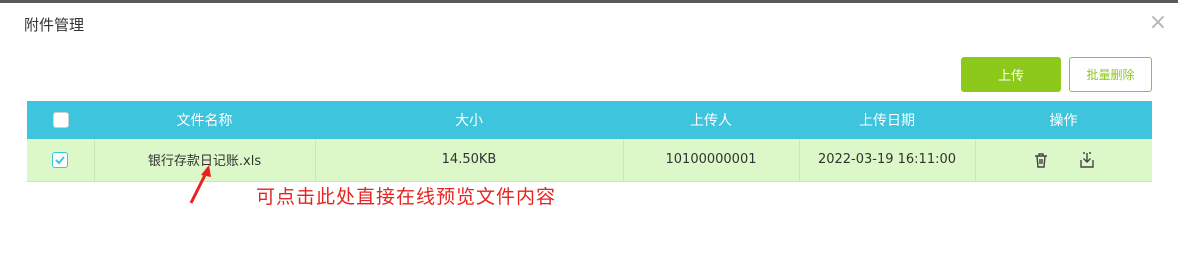 The width and height of the screenshot is (1178, 259). I want to click on file-size: 14.50KB, so click(469, 160).